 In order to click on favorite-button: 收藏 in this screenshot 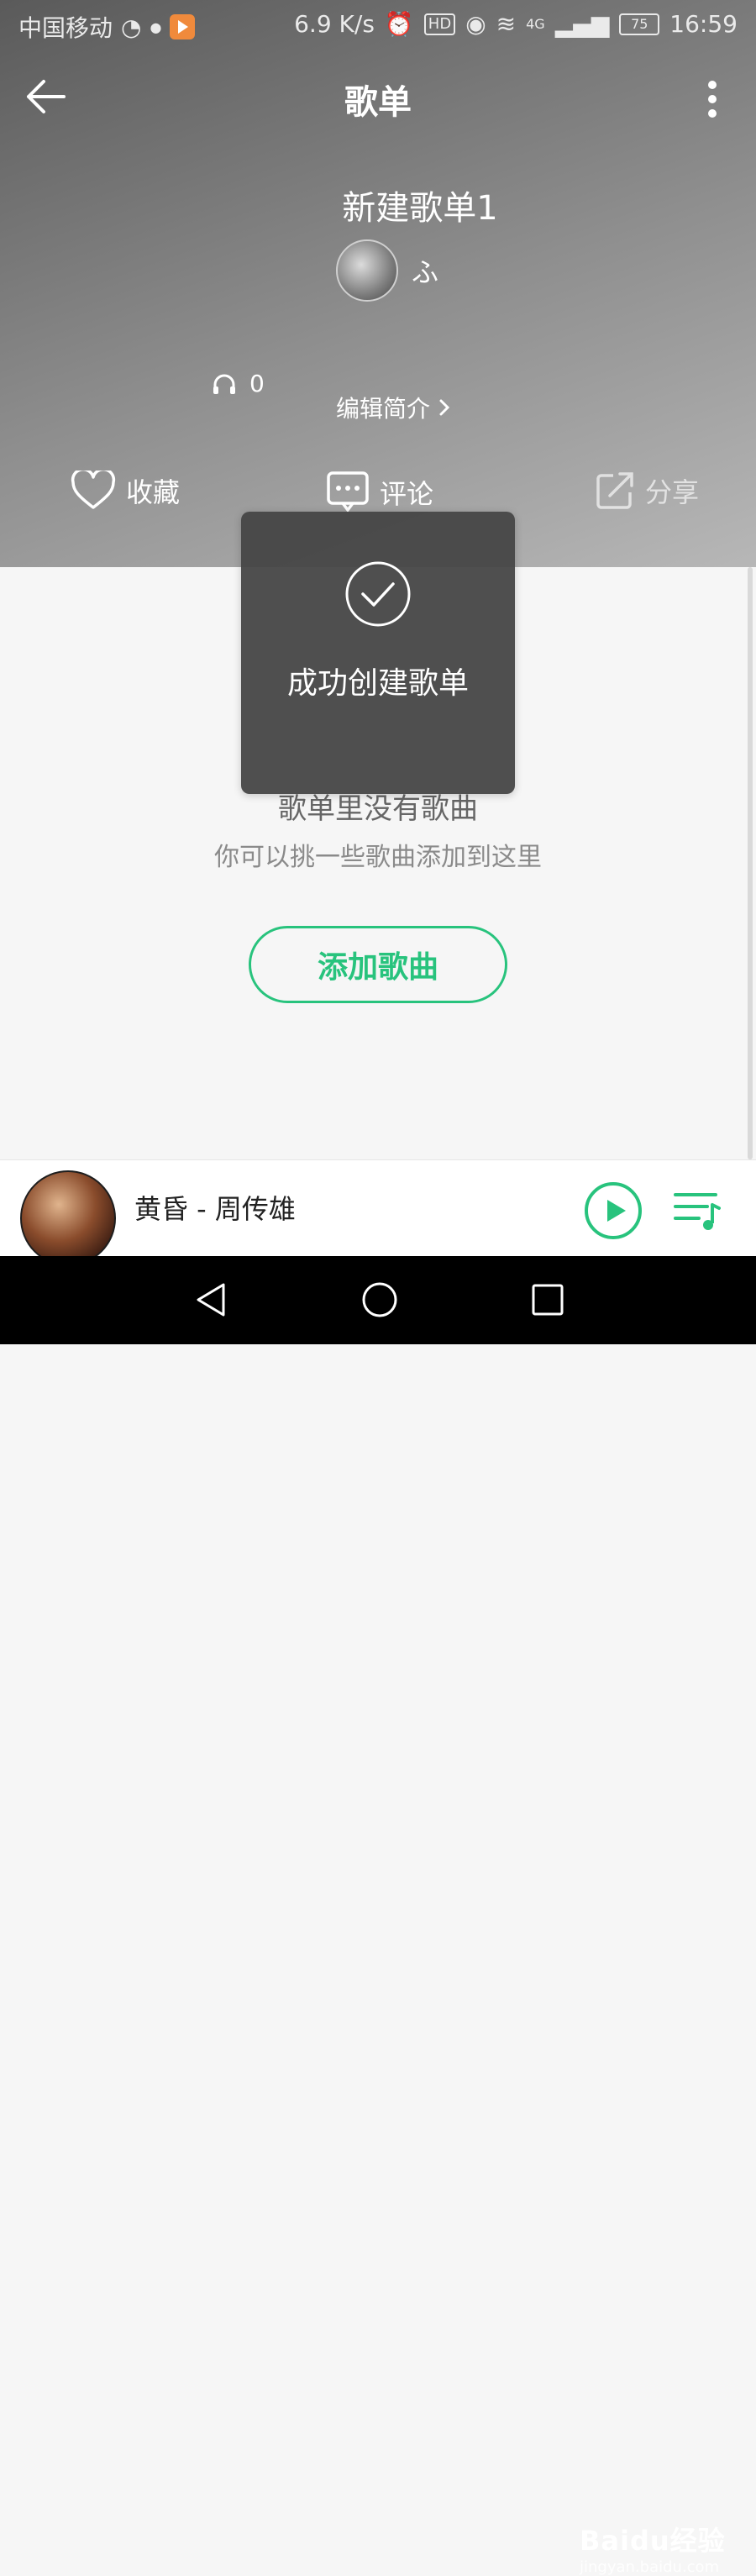, I will do `click(125, 491)`.